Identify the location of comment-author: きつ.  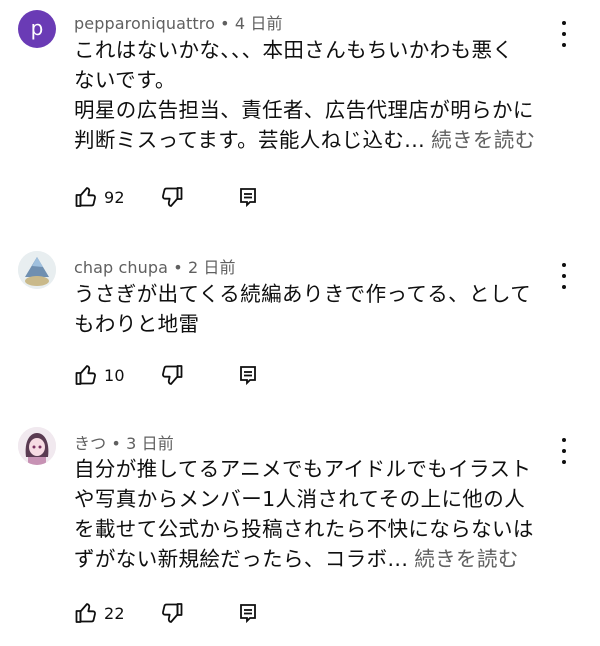
(90, 443).